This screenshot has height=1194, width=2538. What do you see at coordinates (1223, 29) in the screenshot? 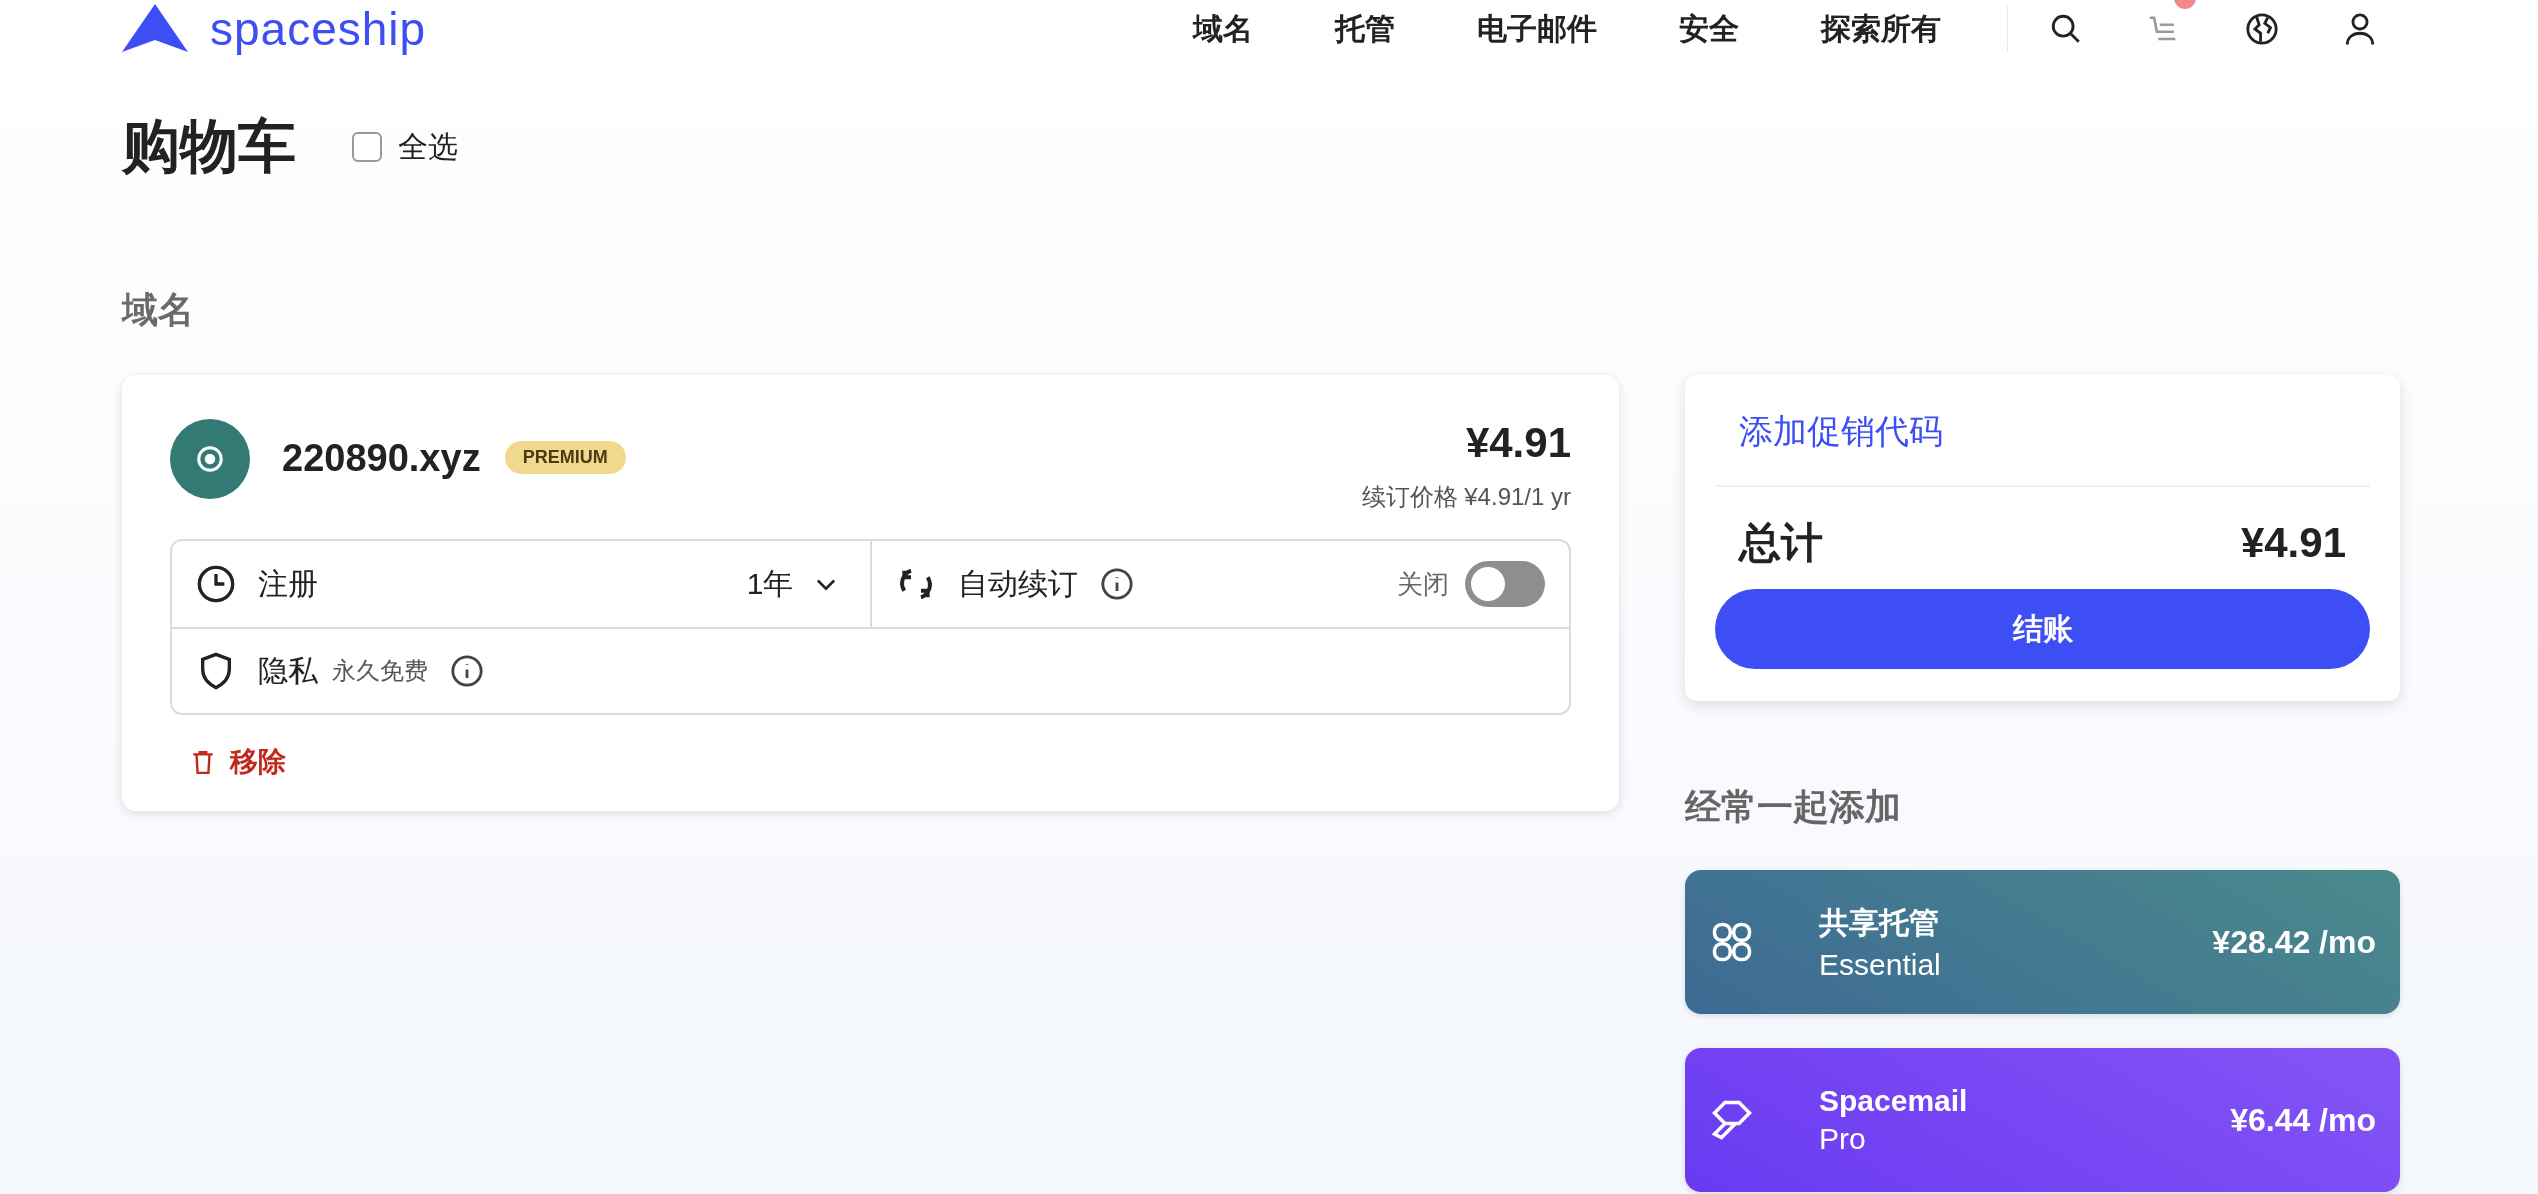
I see `nav-link: 域名` at bounding box center [1223, 29].